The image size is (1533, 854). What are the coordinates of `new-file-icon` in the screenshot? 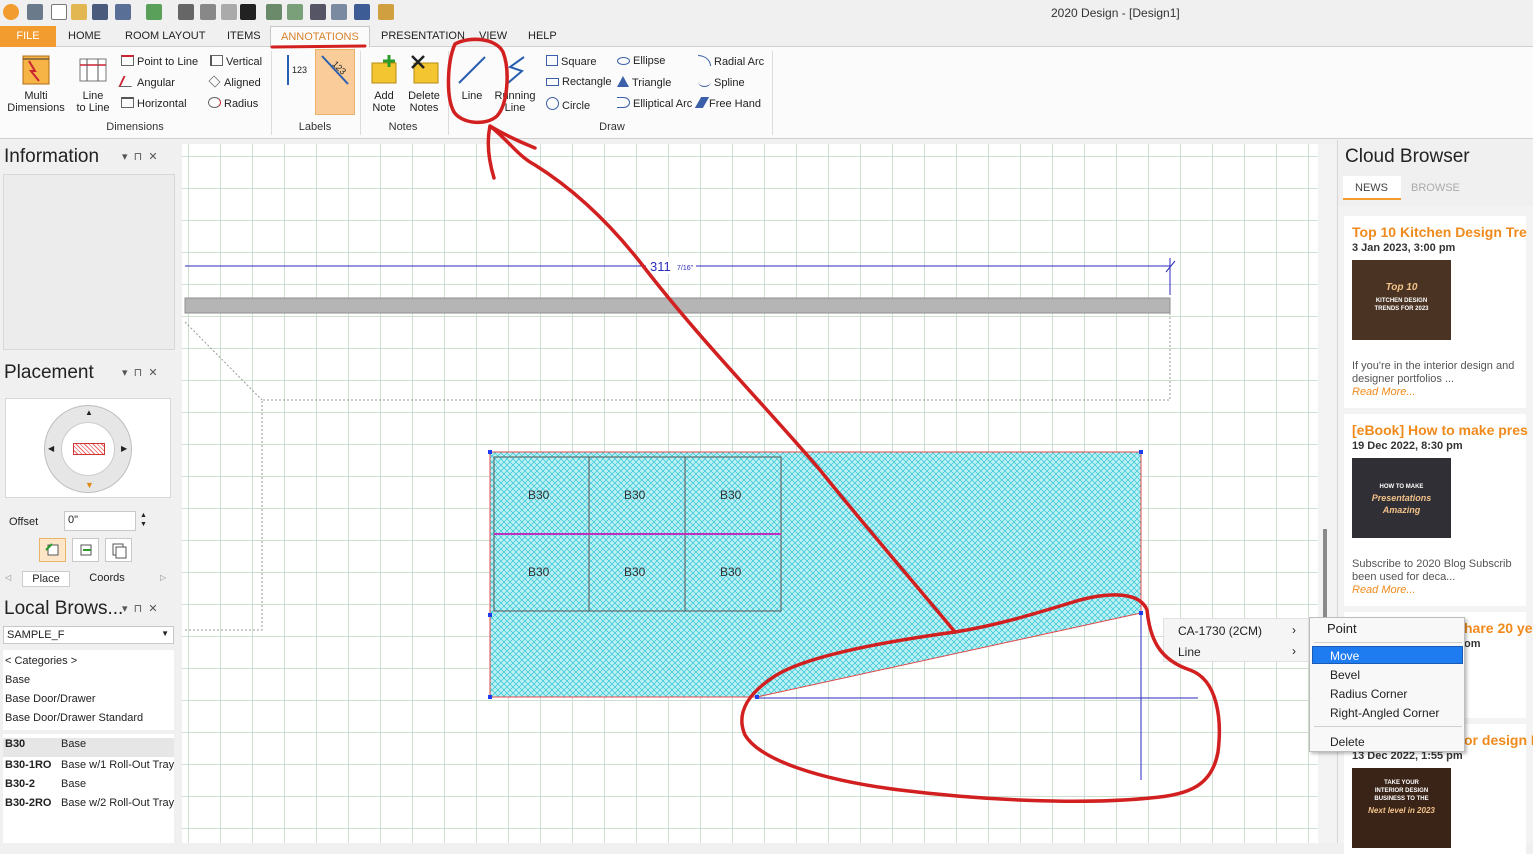 It's located at (59, 12).